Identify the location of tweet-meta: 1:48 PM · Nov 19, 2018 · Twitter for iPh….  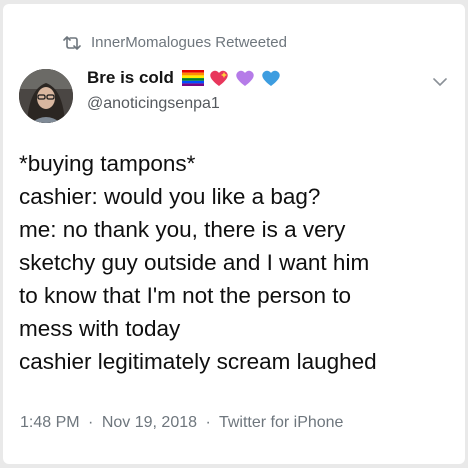
(181, 423).